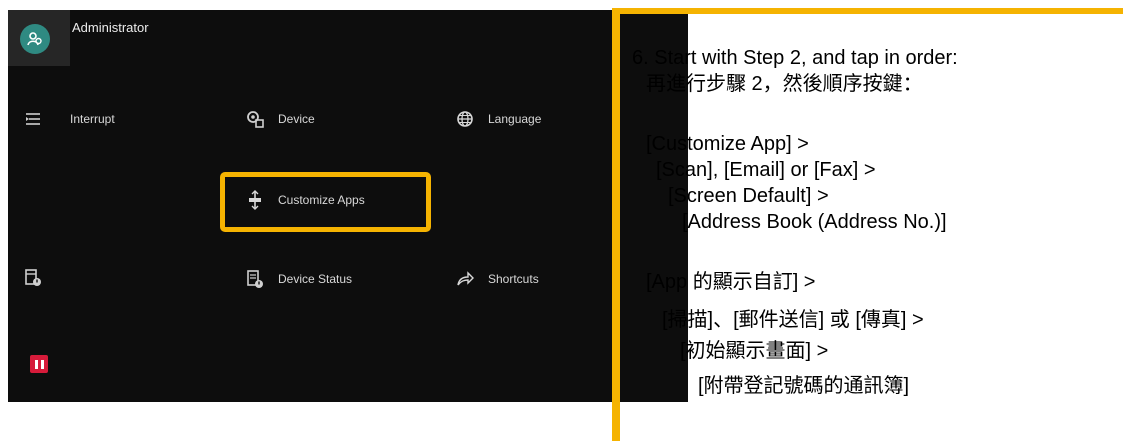  I want to click on zh-line-1: [App 的顯示自訂] >, so click(731, 282).